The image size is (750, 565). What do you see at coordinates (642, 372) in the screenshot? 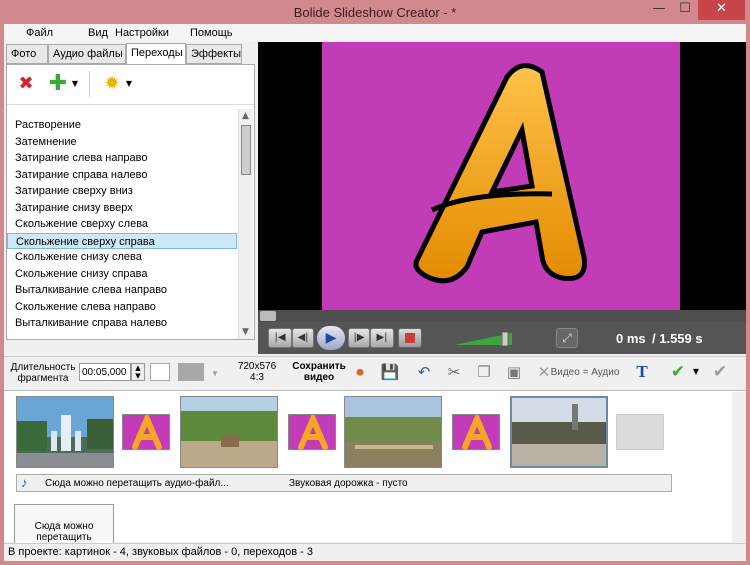
I see `text-icon: T` at bounding box center [642, 372].